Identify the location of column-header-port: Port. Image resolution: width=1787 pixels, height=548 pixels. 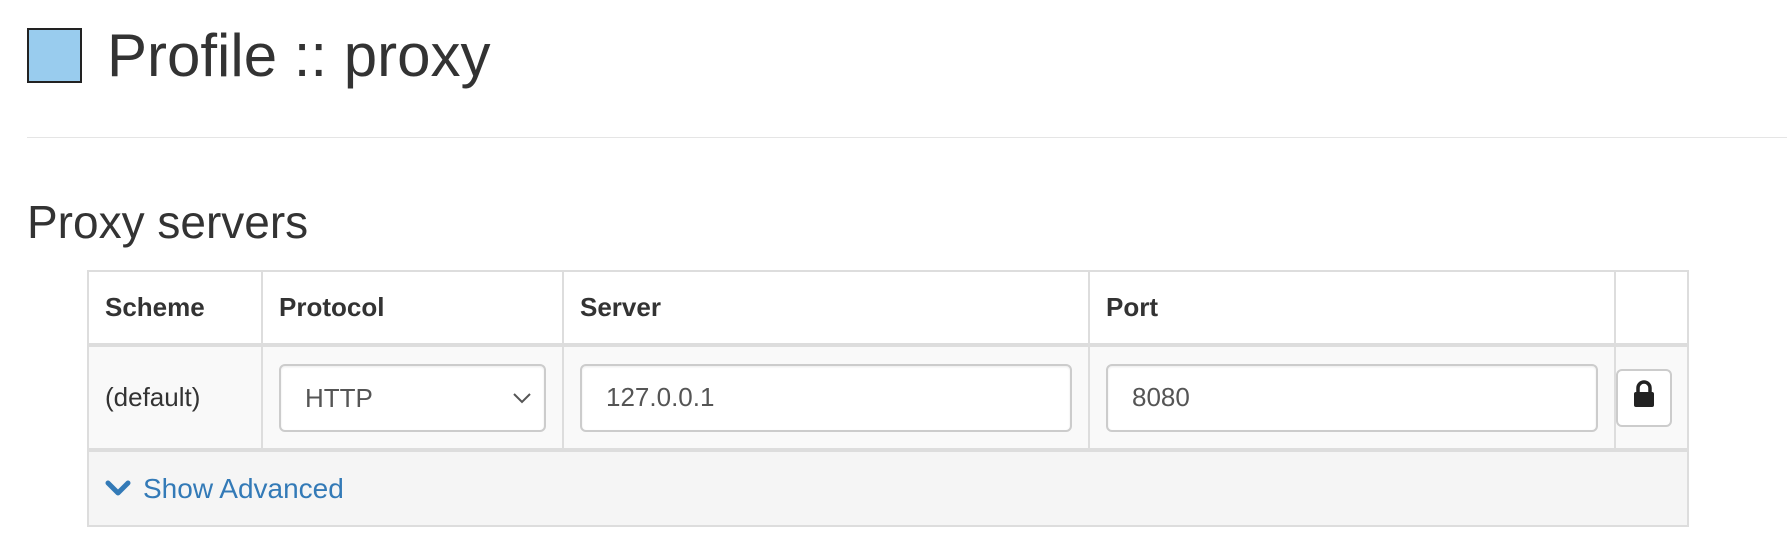
(1352, 308).